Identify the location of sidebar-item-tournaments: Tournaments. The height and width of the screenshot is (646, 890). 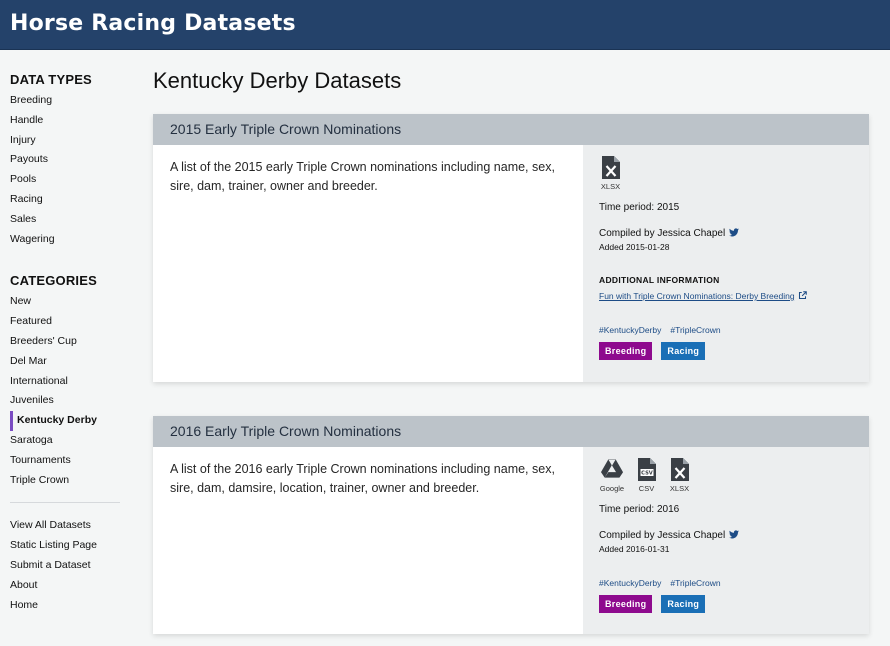
(65, 461).